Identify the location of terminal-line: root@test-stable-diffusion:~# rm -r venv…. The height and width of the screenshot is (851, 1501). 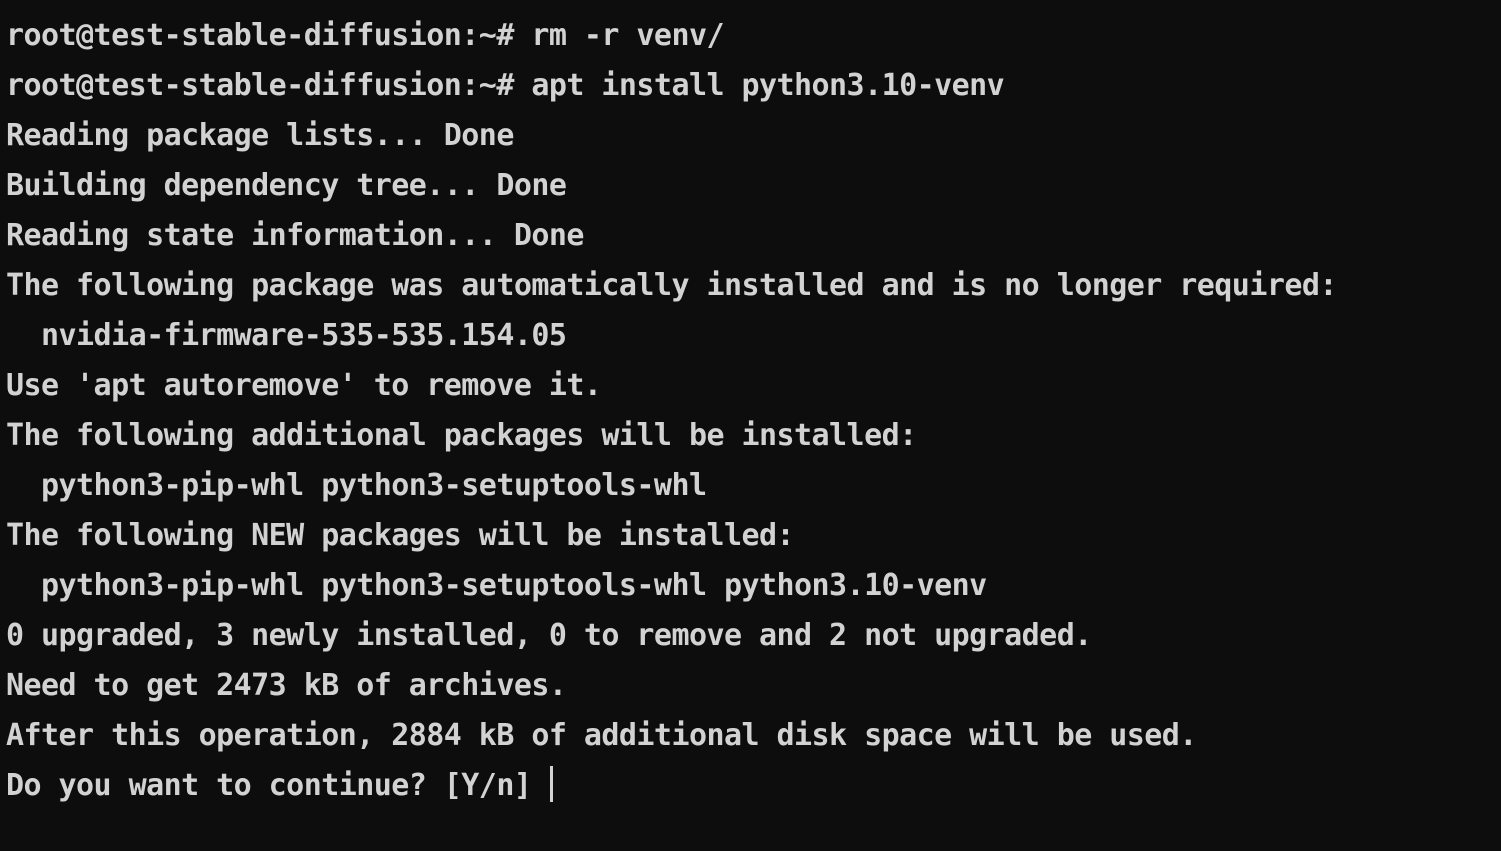
(365, 35).